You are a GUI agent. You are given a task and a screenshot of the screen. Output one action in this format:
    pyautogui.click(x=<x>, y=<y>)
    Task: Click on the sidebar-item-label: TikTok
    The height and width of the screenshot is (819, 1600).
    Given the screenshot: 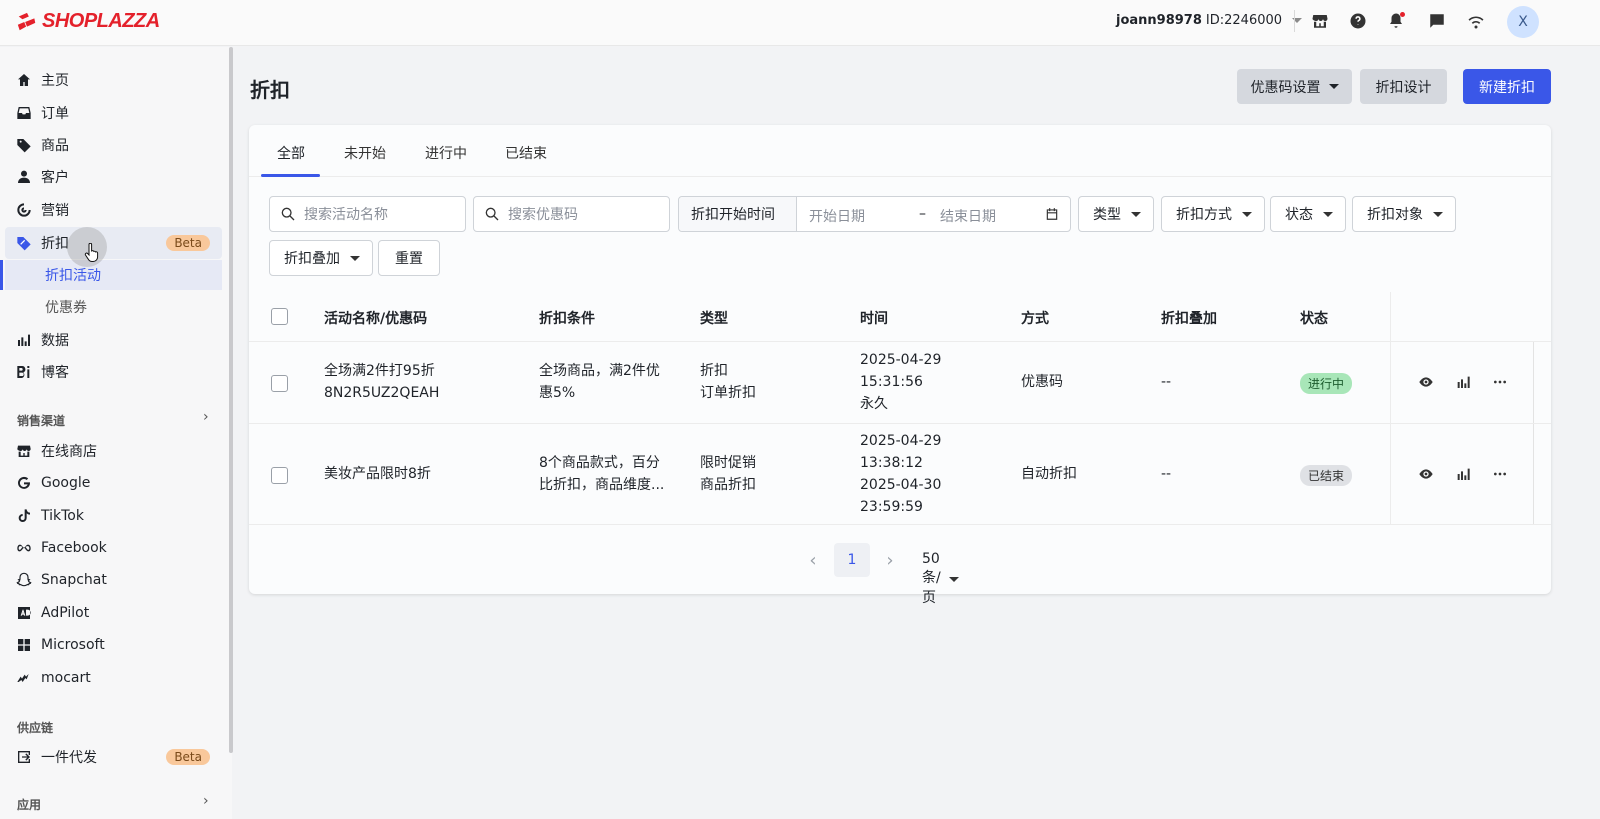 What is the action you would take?
    pyautogui.click(x=62, y=516)
    